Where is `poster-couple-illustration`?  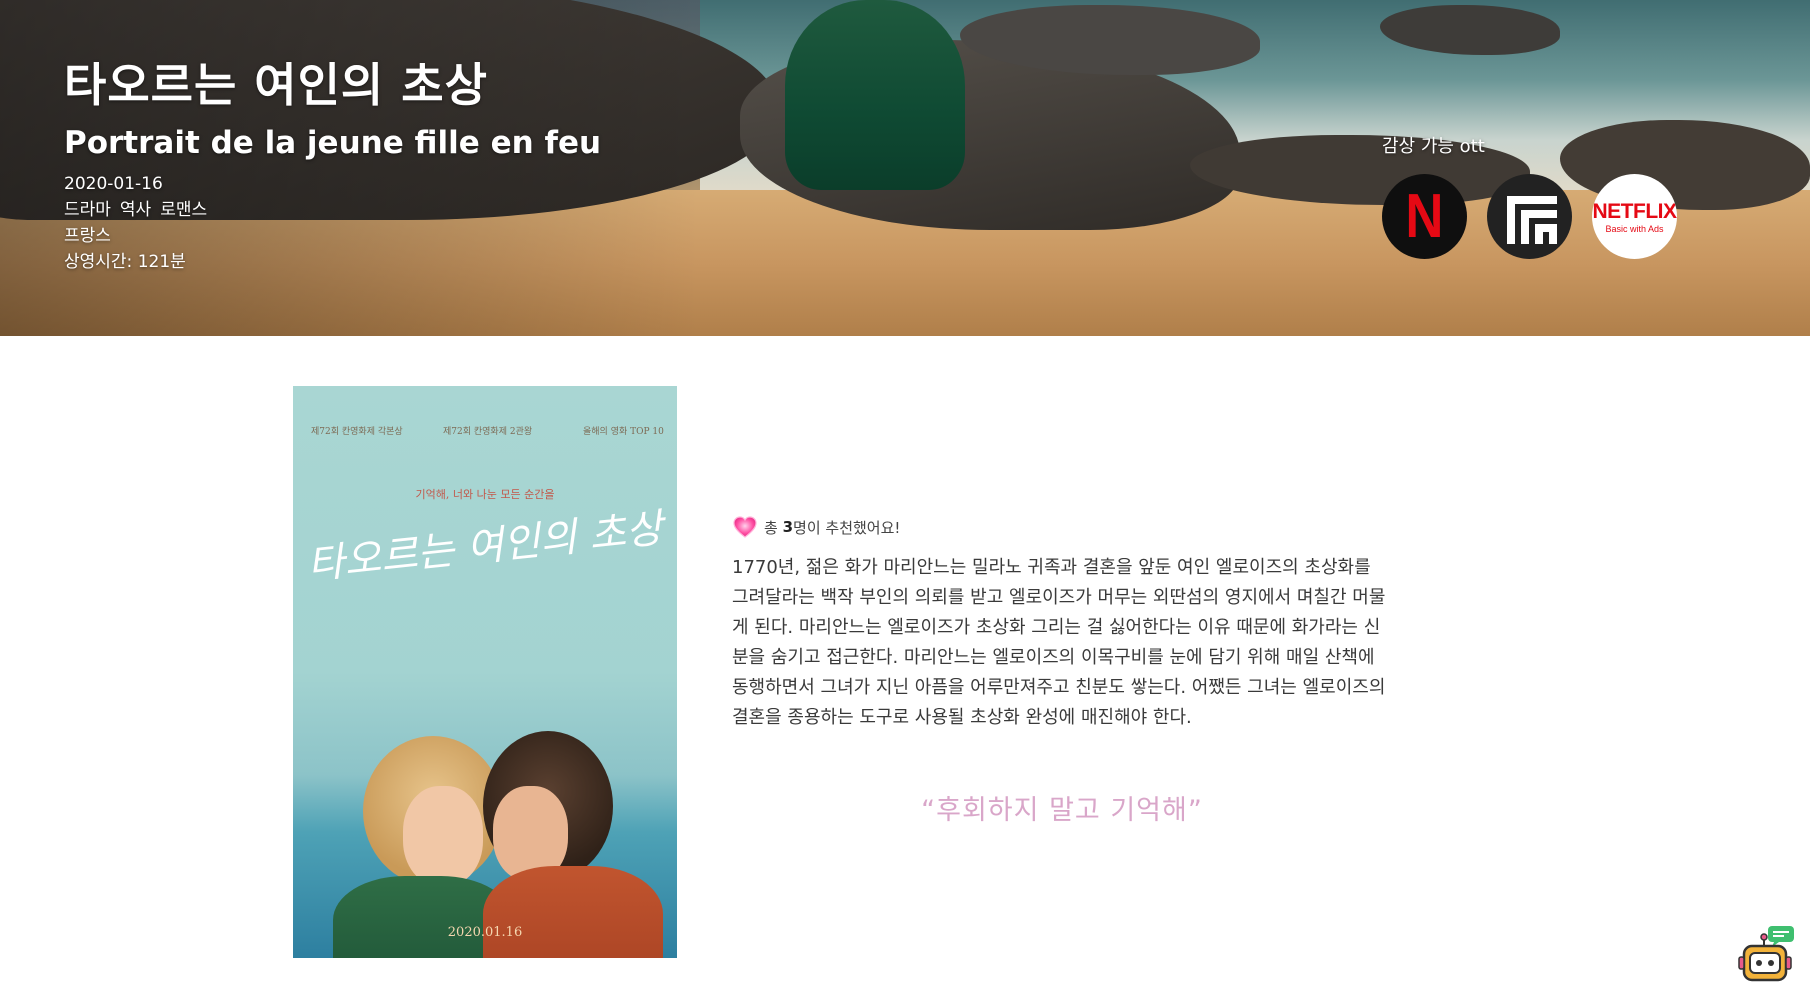
poster-couple-illustration is located at coordinates (498, 832).